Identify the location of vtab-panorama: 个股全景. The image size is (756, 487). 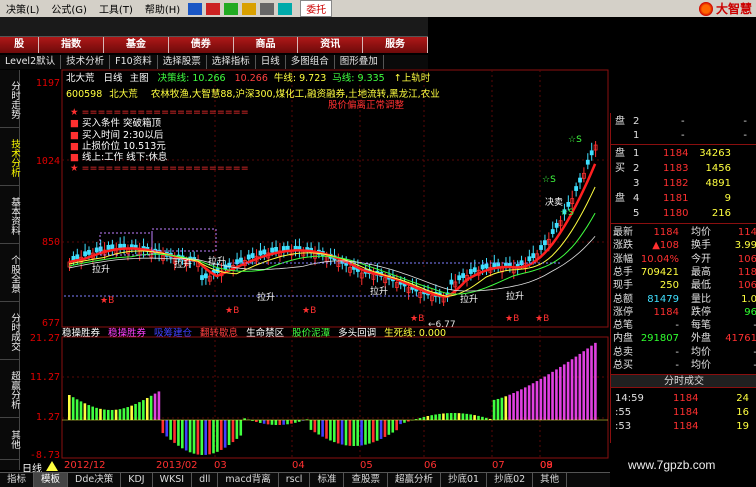
(10, 274).